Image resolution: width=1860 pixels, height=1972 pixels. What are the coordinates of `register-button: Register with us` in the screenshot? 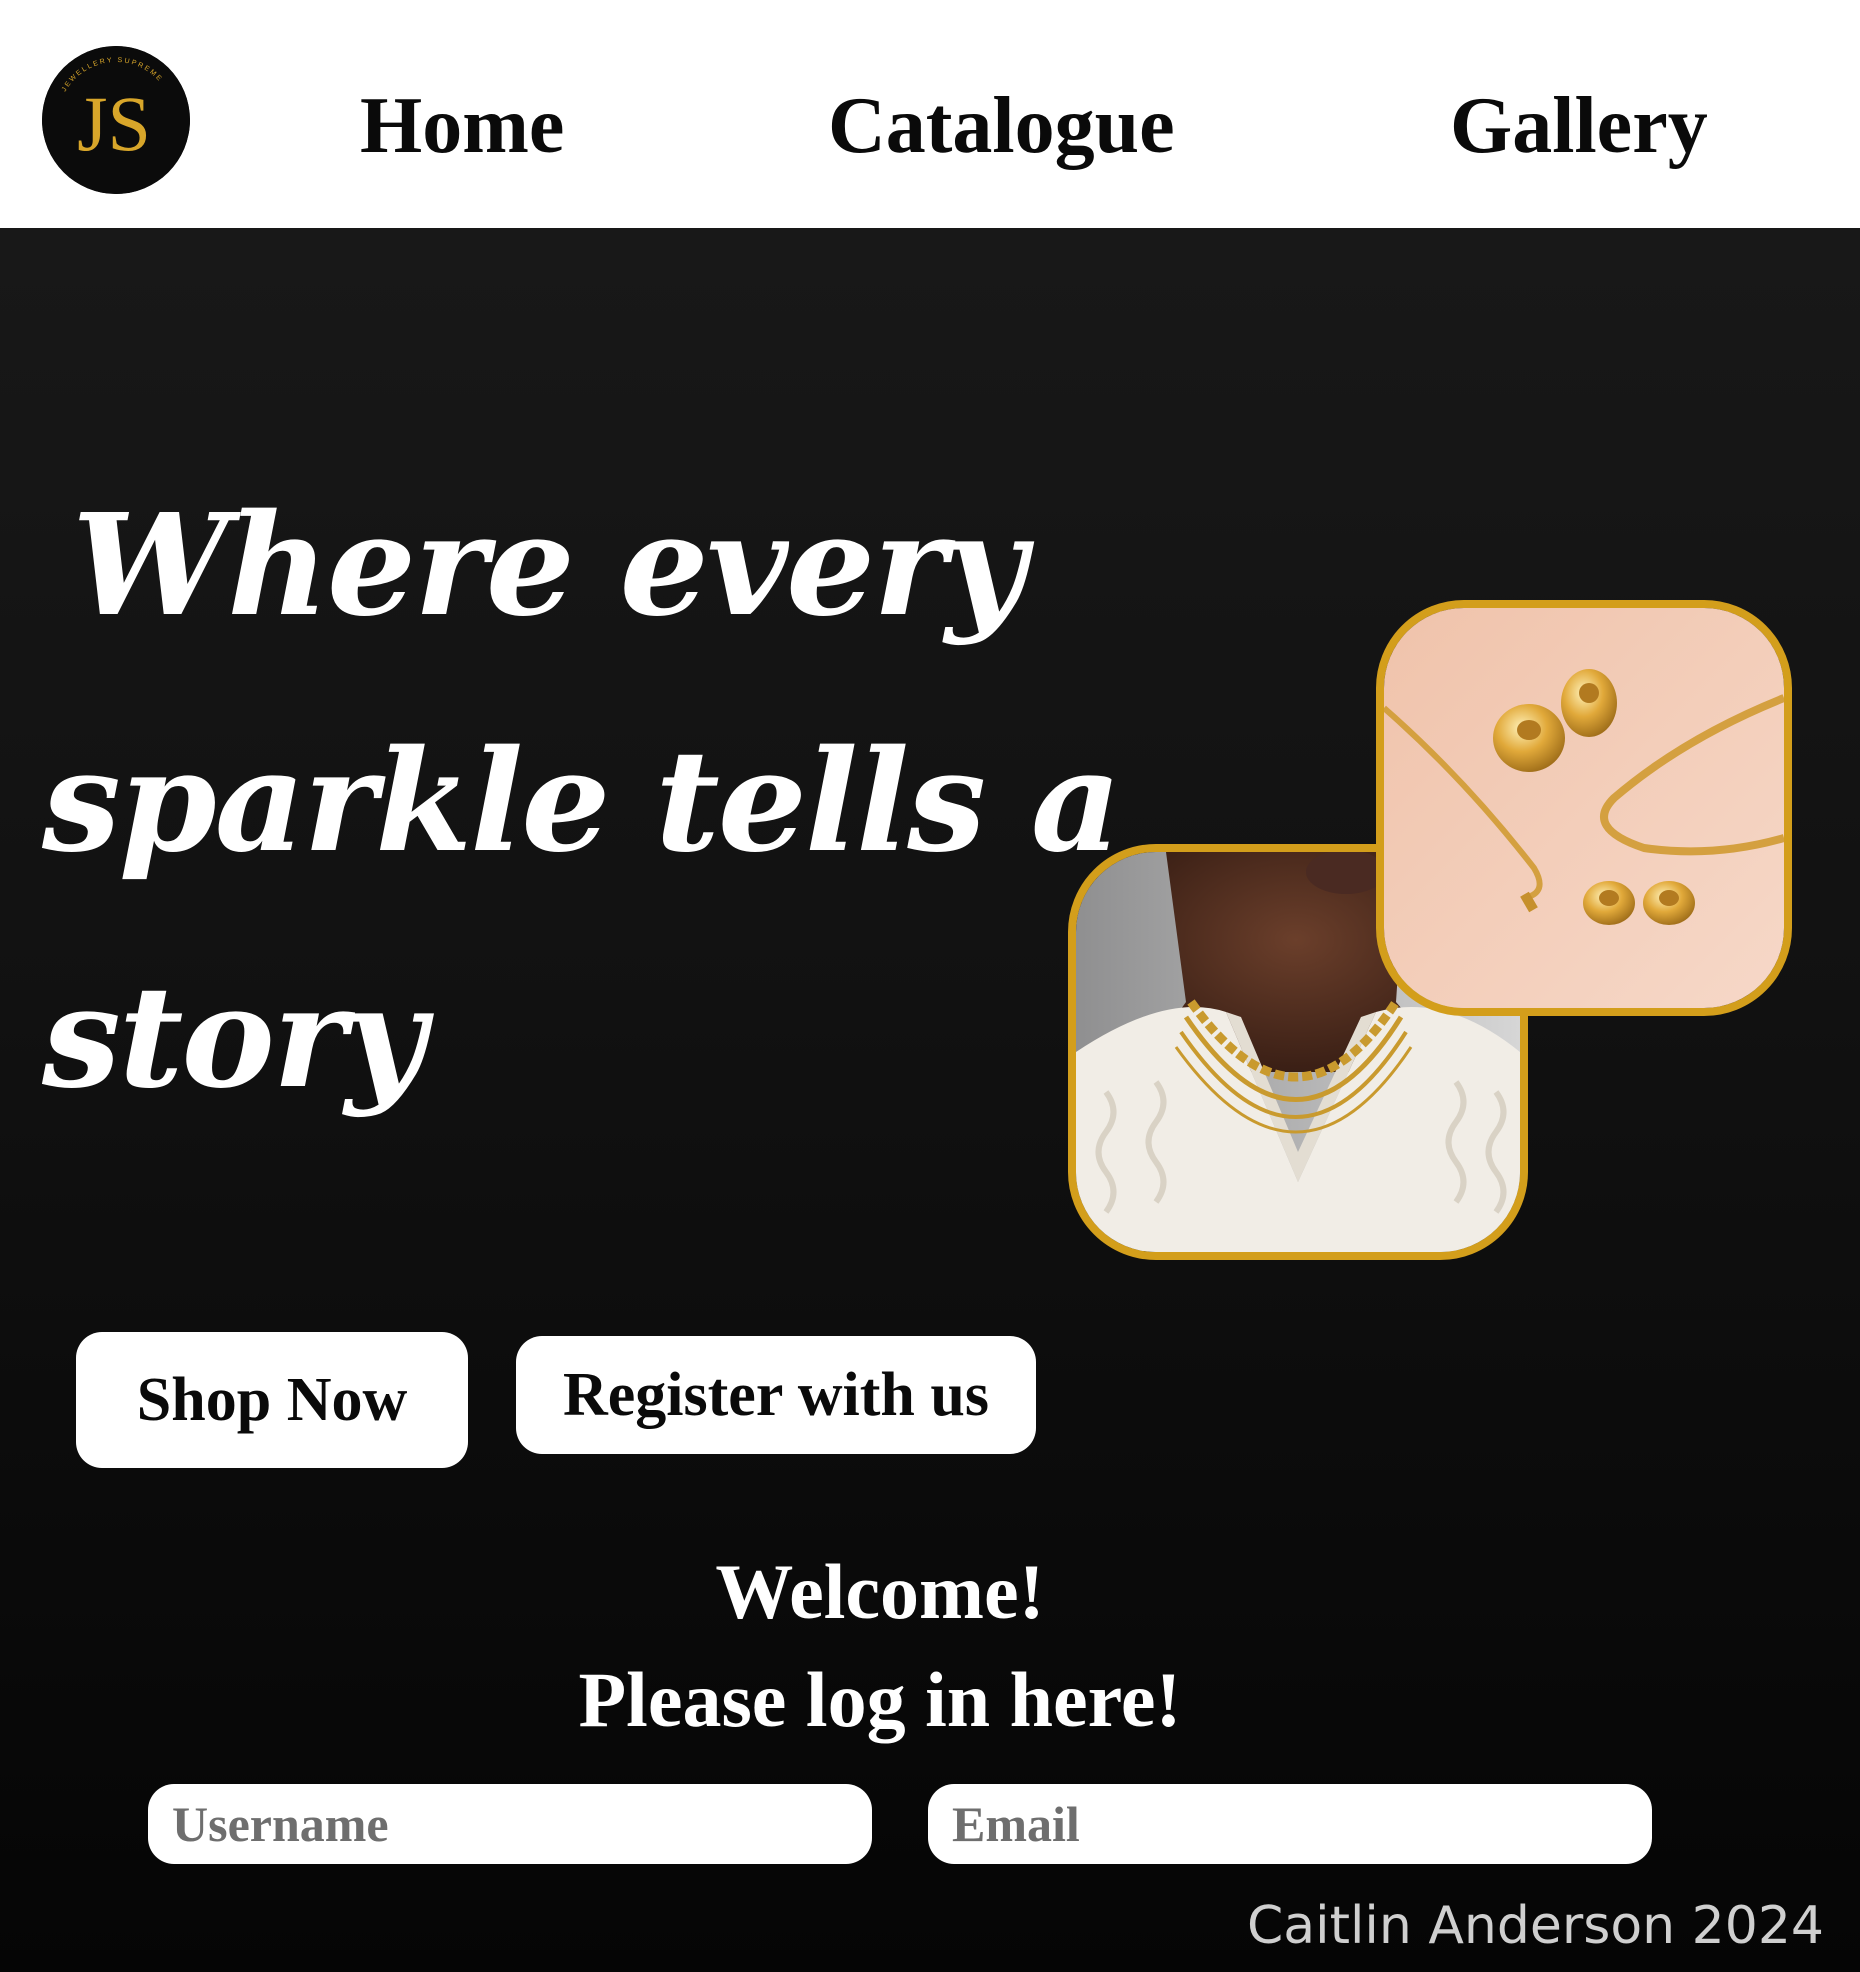 It's located at (776, 1395).